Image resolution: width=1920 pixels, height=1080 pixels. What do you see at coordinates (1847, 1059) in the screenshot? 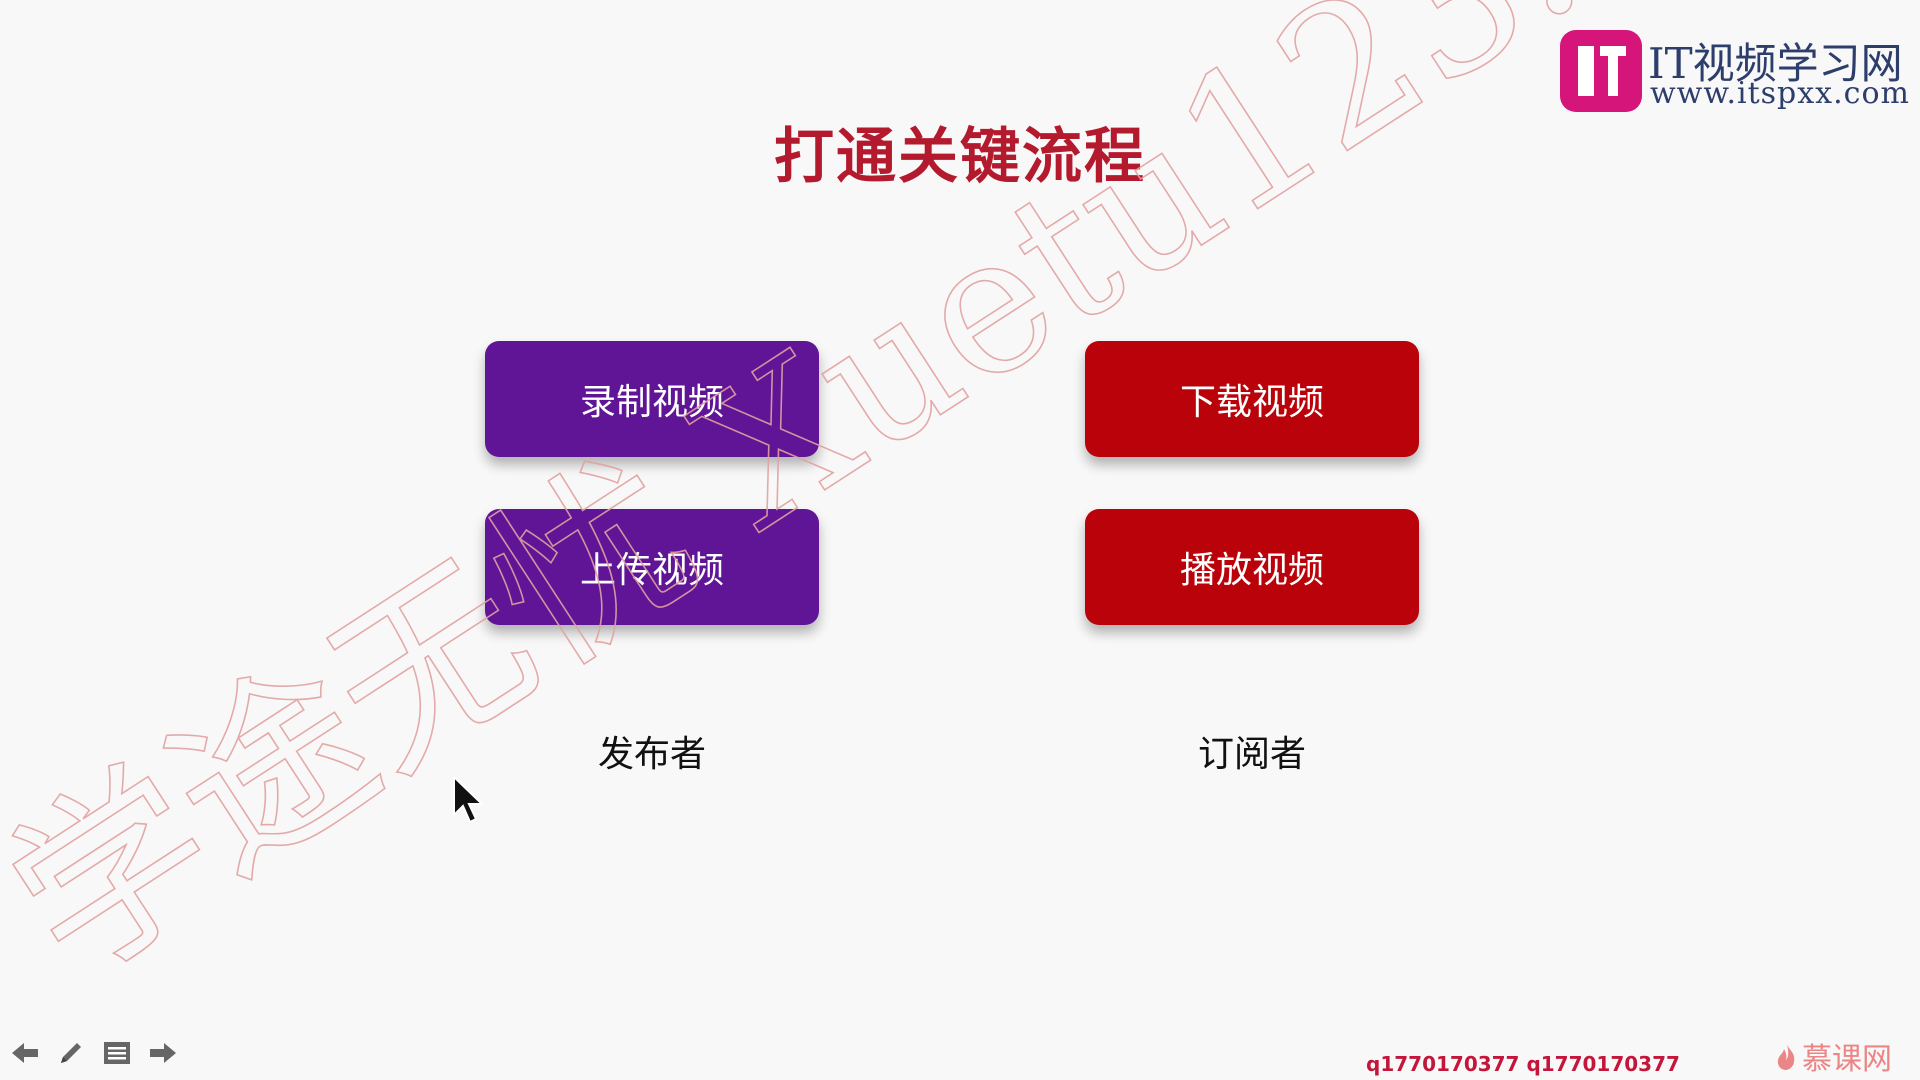
I see `brand-text: 慕课网` at bounding box center [1847, 1059].